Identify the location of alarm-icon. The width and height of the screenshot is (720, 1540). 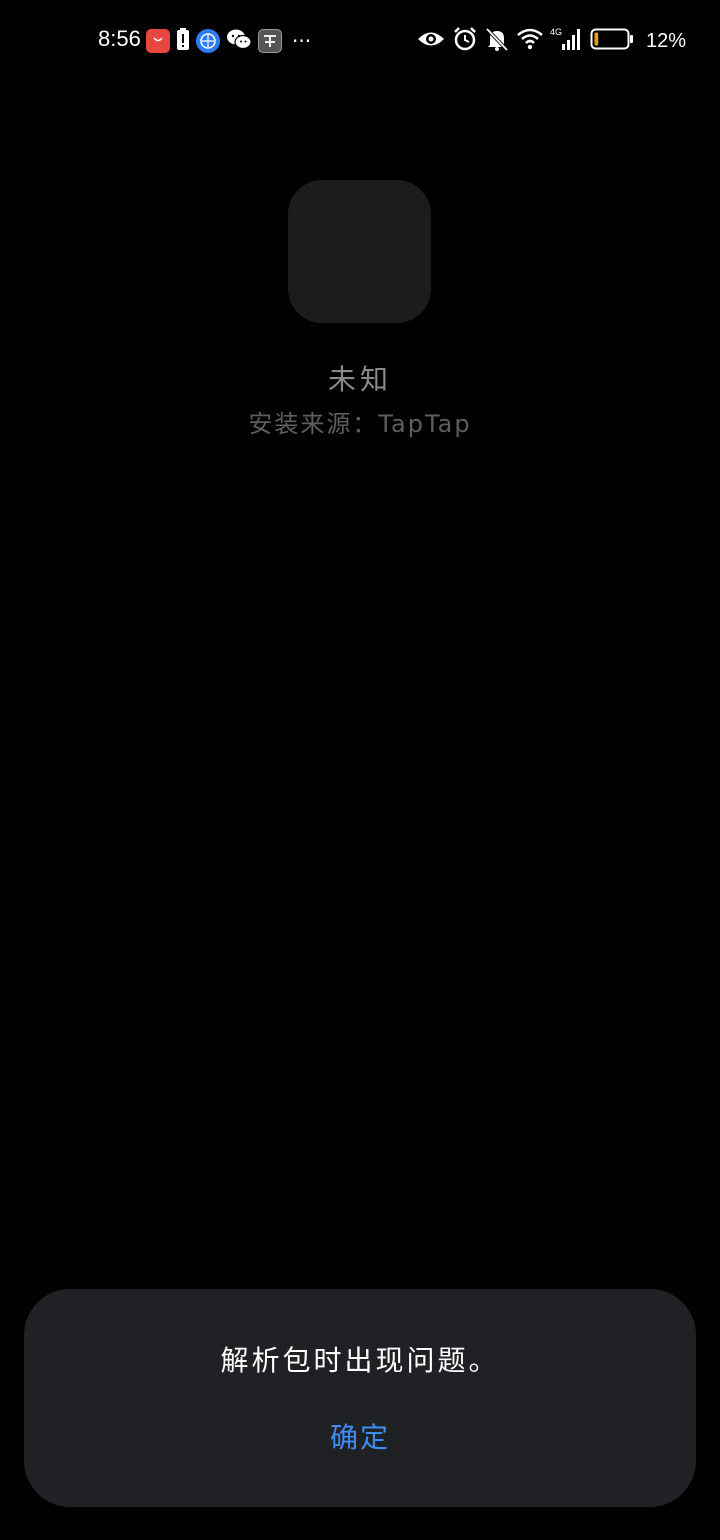
(465, 41).